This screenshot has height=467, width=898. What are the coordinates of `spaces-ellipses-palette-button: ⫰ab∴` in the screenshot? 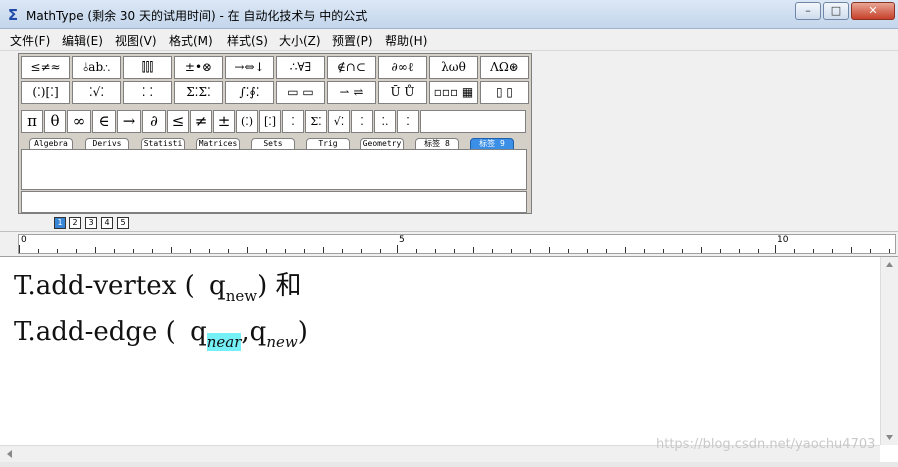 It's located at (96, 67).